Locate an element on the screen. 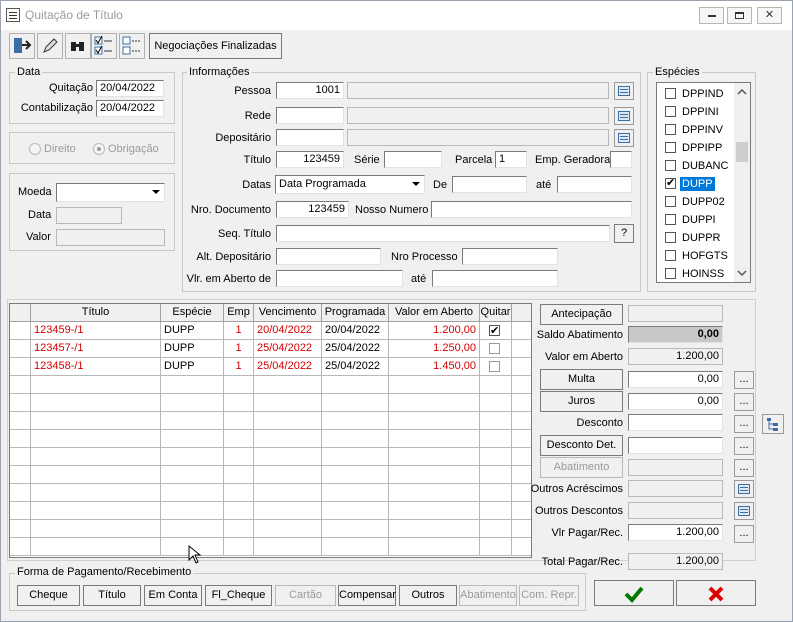 The height and width of the screenshot is (622, 793). compensar-button: Compensar is located at coordinates (367, 595).